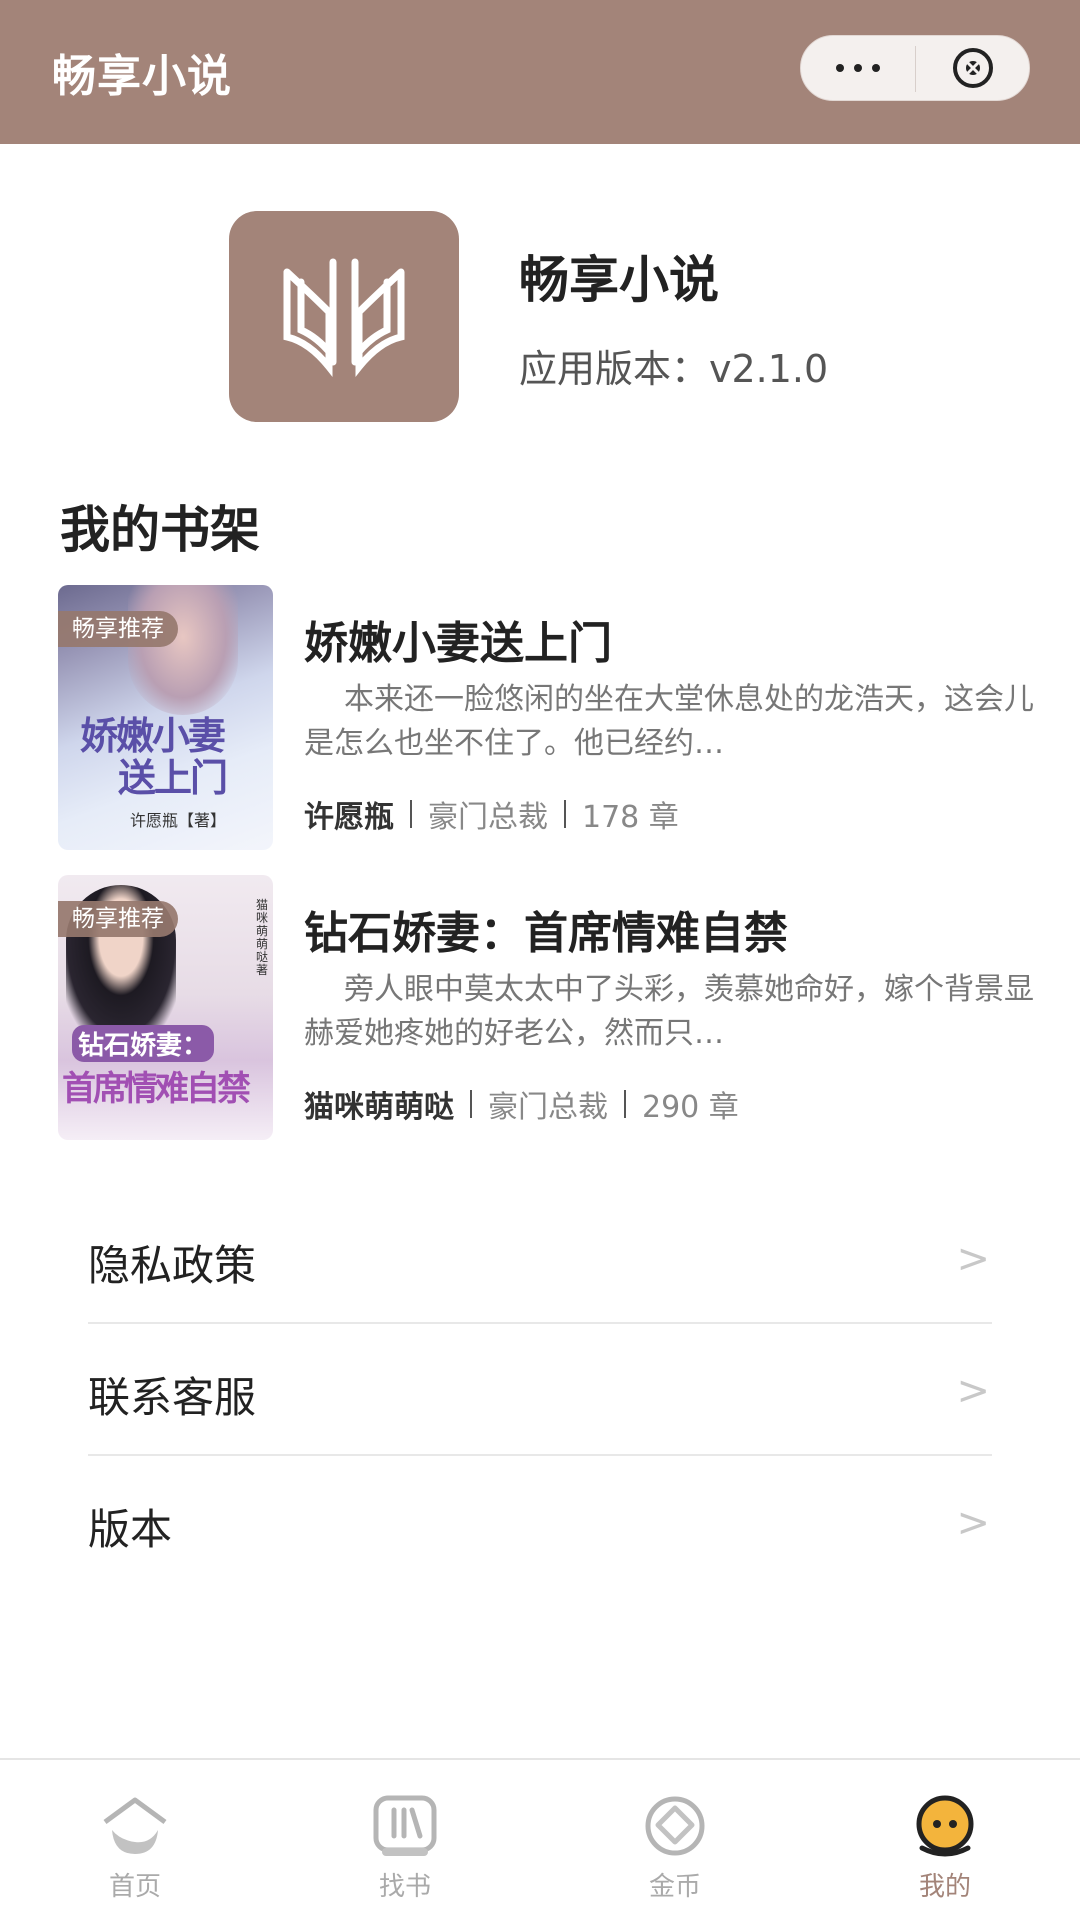  Describe the element at coordinates (160, 530) in the screenshot. I see `bookshelf-title: 我的书架` at that location.